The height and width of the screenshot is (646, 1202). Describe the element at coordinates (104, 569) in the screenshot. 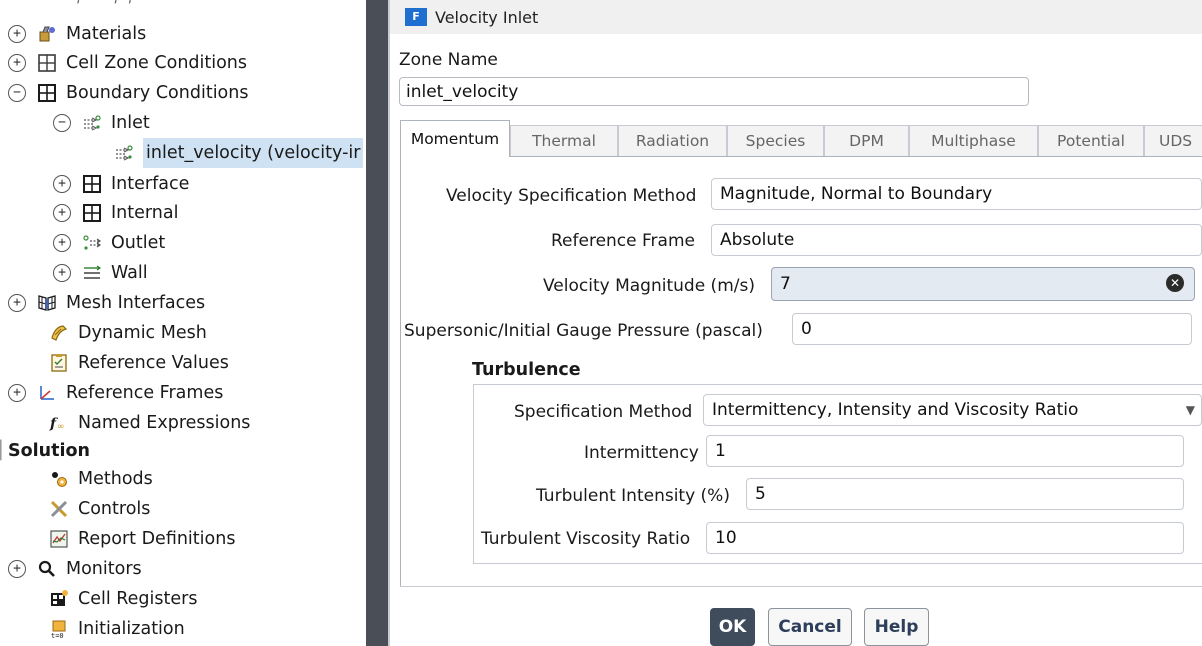

I see `tree-item-label: Monitors` at that location.